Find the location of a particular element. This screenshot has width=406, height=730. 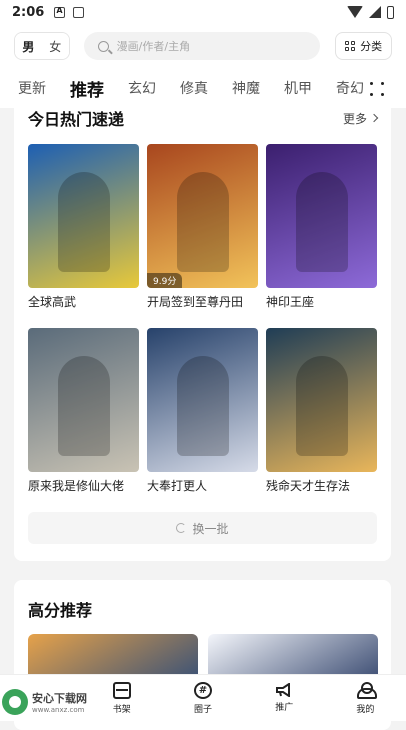

comic-item: 全球高武 is located at coordinates (83, 236).